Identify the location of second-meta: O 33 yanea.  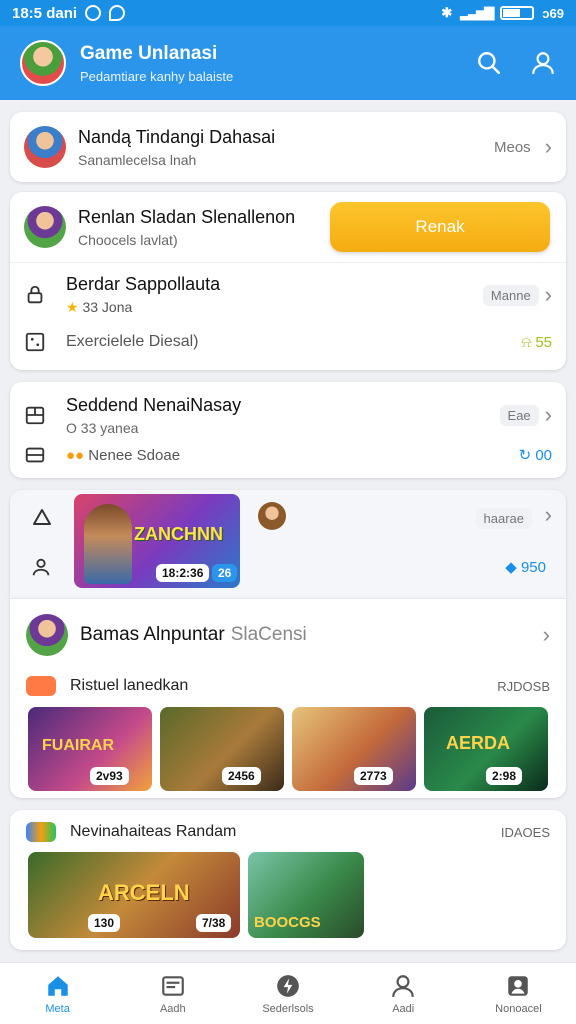
(102, 427).